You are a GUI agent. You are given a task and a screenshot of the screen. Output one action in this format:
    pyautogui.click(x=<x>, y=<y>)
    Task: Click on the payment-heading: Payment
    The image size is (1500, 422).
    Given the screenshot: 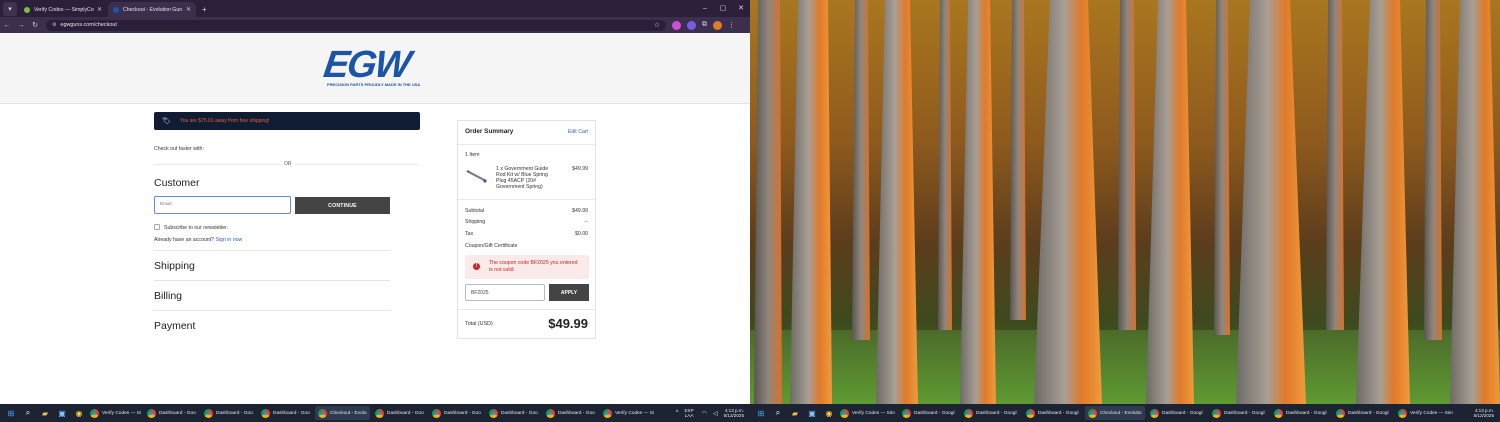 What is the action you would take?
    pyautogui.click(x=174, y=326)
    